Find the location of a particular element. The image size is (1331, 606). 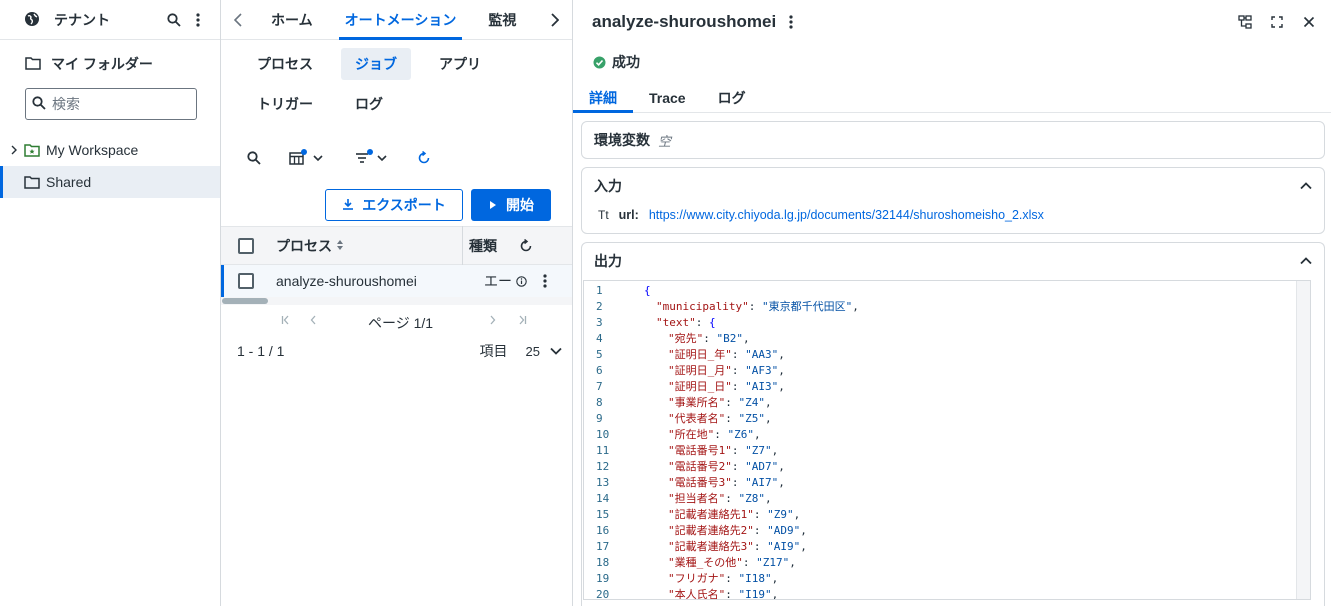

row-type: エー is located at coordinates (498, 281).